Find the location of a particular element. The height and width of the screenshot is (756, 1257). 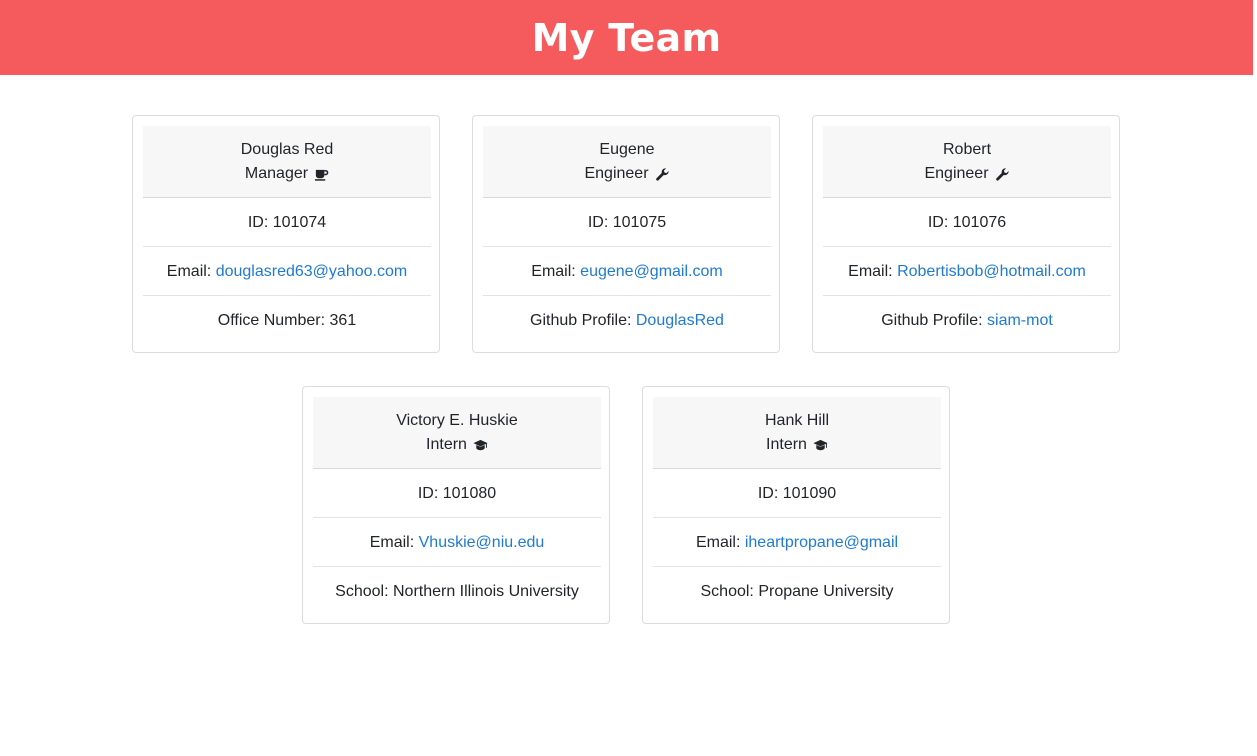

card-header: Robert Engineer is located at coordinates (967, 162).